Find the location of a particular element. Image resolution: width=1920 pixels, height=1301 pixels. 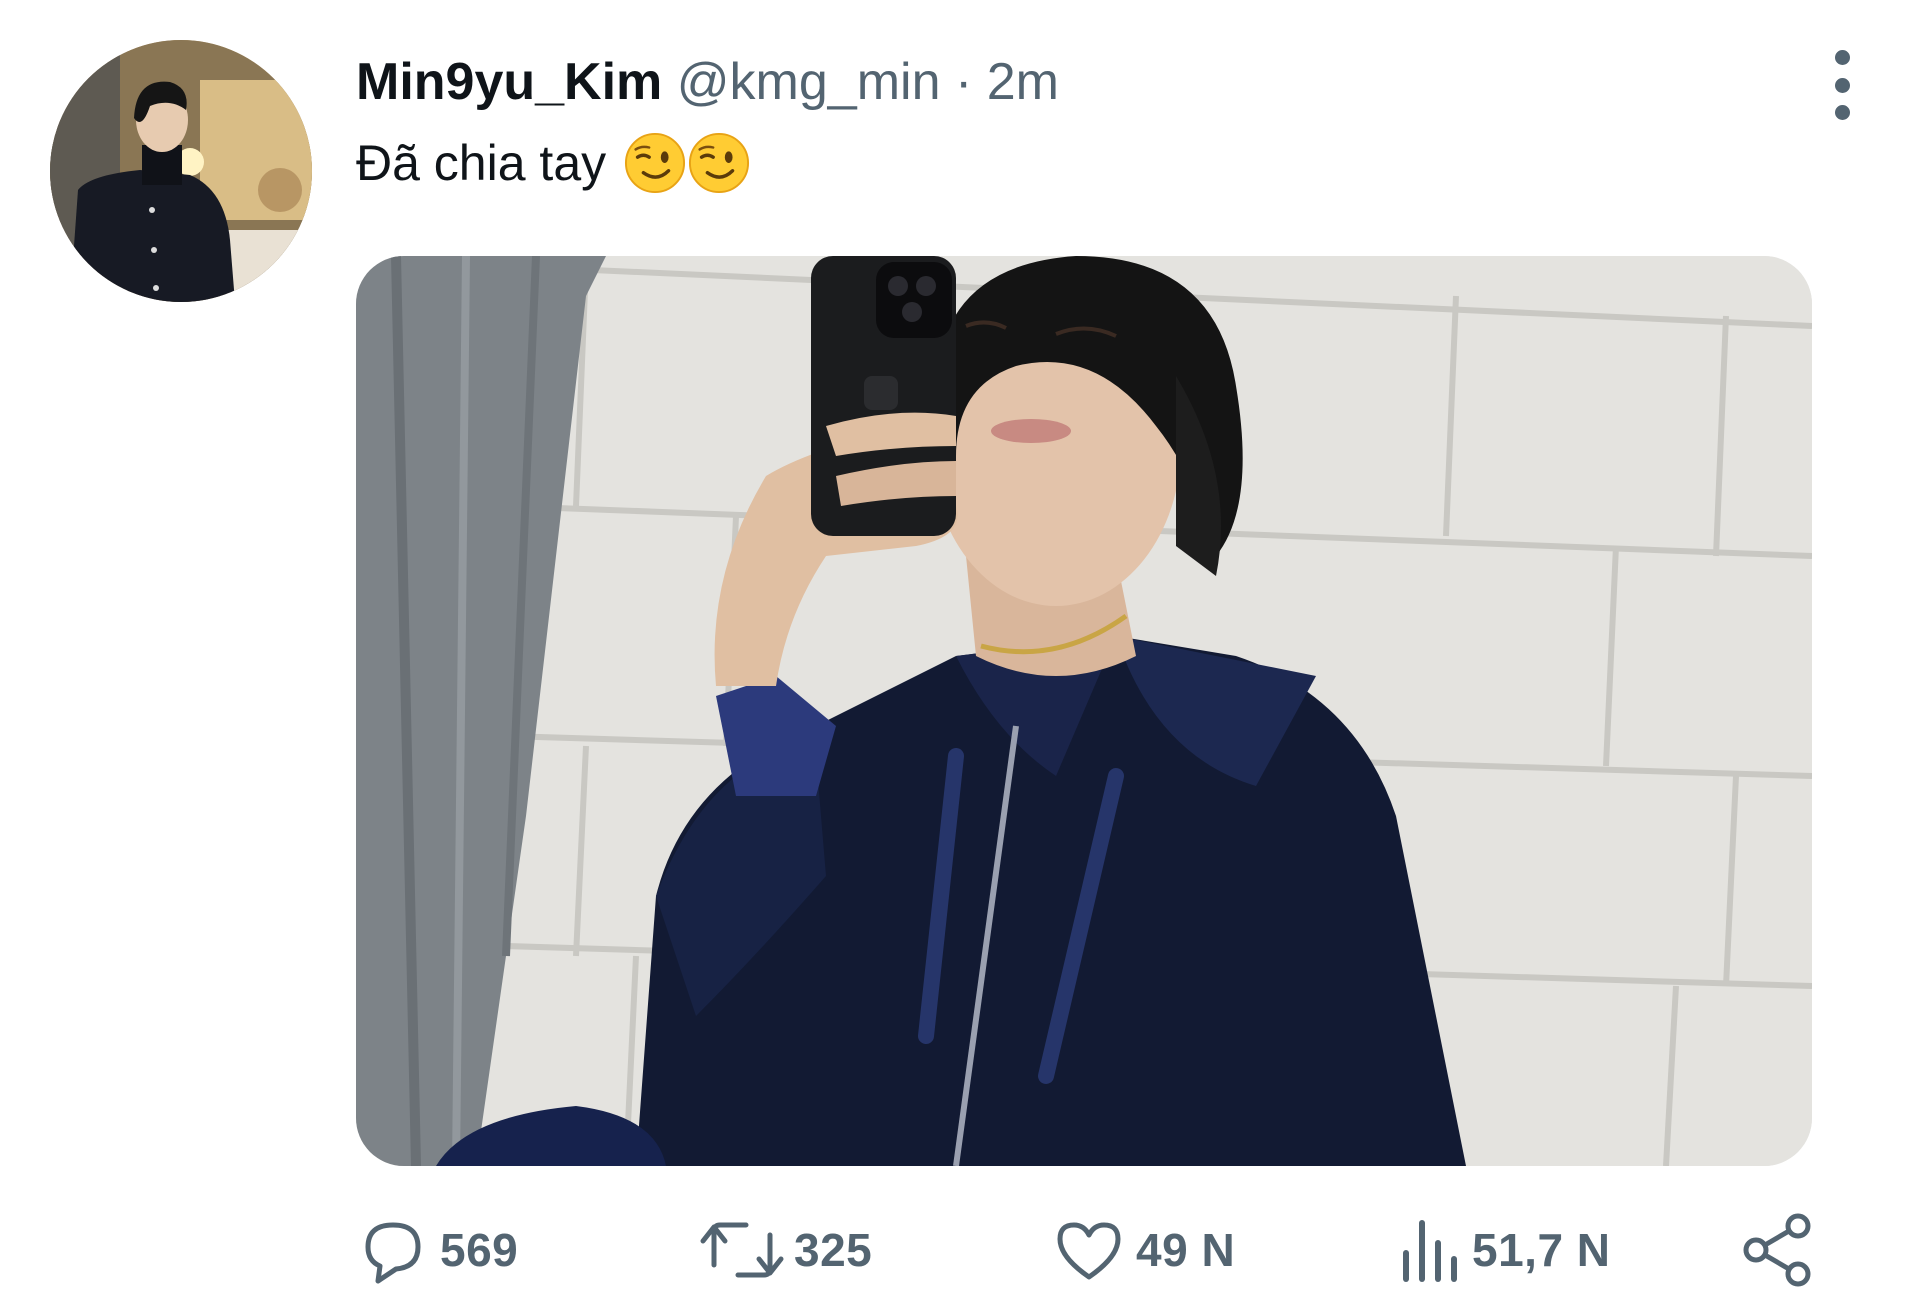

reply-icon is located at coordinates (393, 1253).